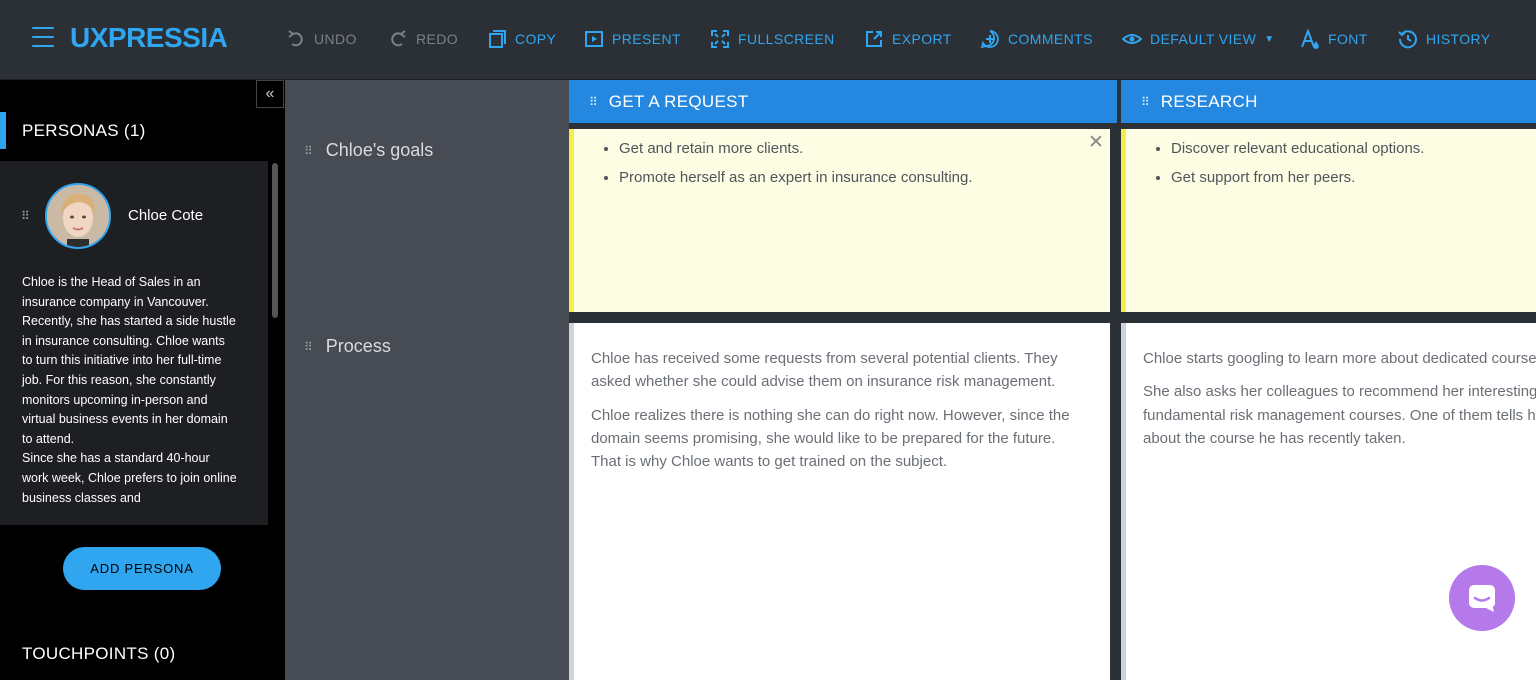  I want to click on font-icon, so click(1310, 39).